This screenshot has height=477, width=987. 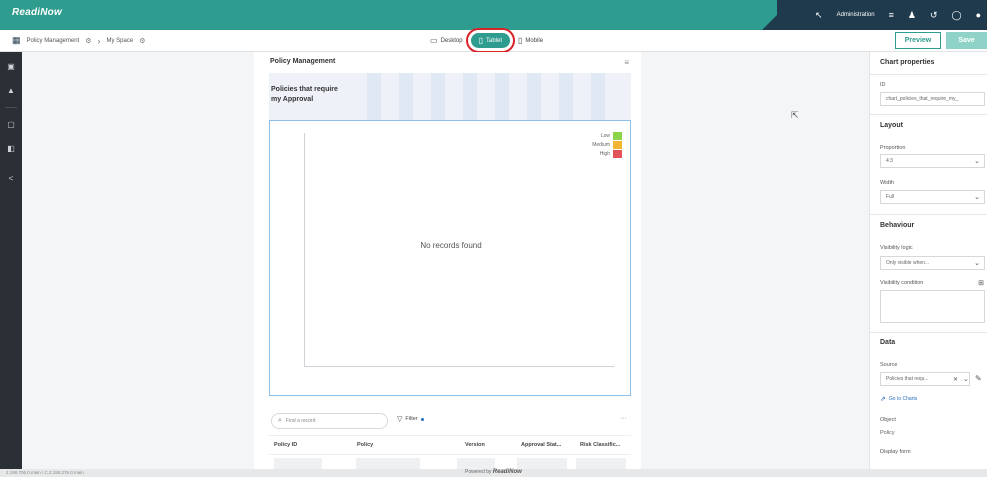 What do you see at coordinates (623, 418) in the screenshot?
I see `more-options-icon: ···` at bounding box center [623, 418].